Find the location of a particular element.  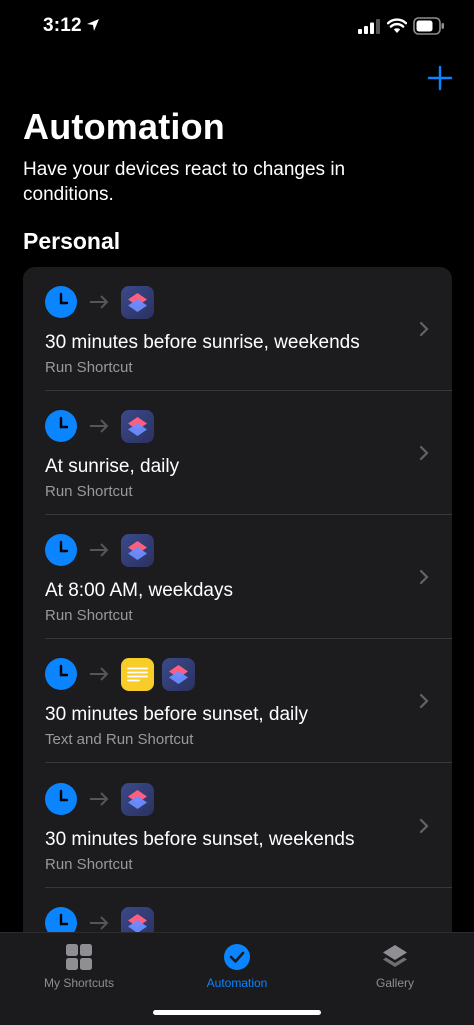

grid-icon is located at coordinates (79, 957).